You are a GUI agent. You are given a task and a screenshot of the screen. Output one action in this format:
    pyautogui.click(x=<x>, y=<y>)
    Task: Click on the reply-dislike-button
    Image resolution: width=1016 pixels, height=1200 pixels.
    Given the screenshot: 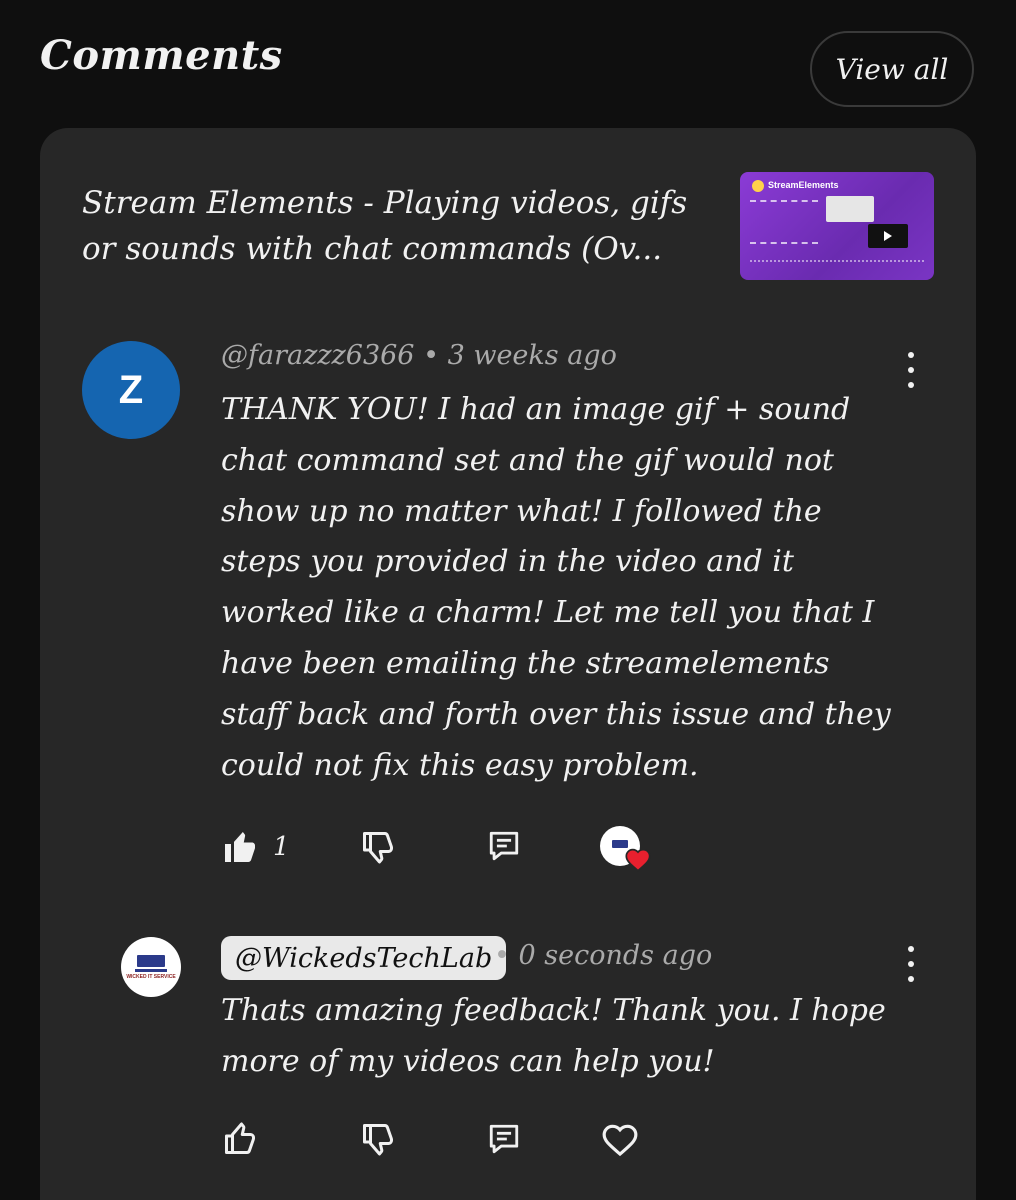 What is the action you would take?
    pyautogui.click(x=378, y=1139)
    